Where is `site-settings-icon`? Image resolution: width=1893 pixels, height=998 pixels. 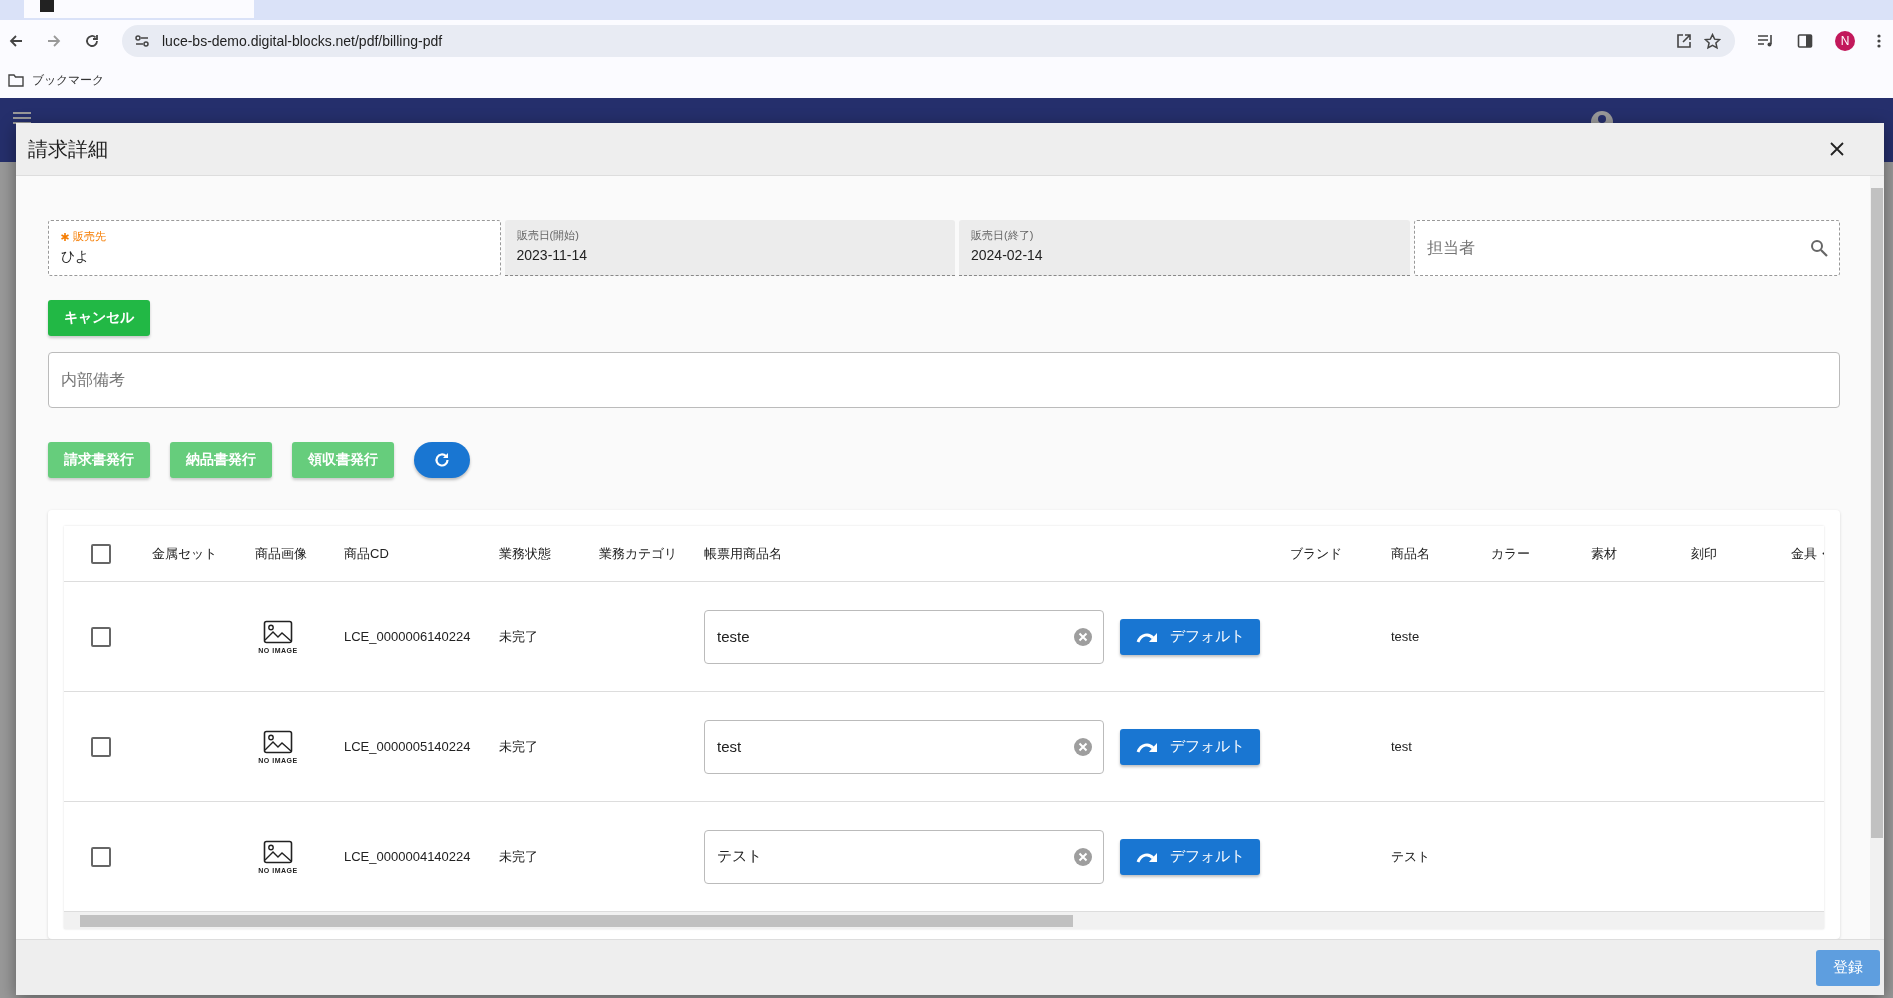
site-settings-icon is located at coordinates (142, 41).